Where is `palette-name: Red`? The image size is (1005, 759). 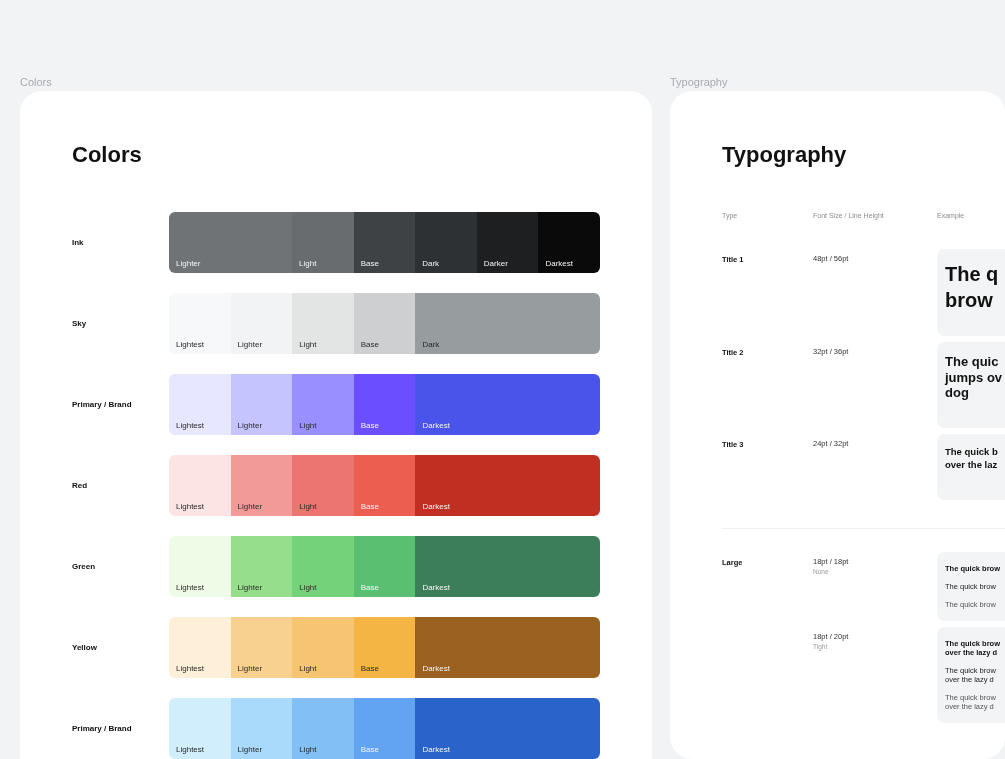
palette-name: Red is located at coordinates (80, 485).